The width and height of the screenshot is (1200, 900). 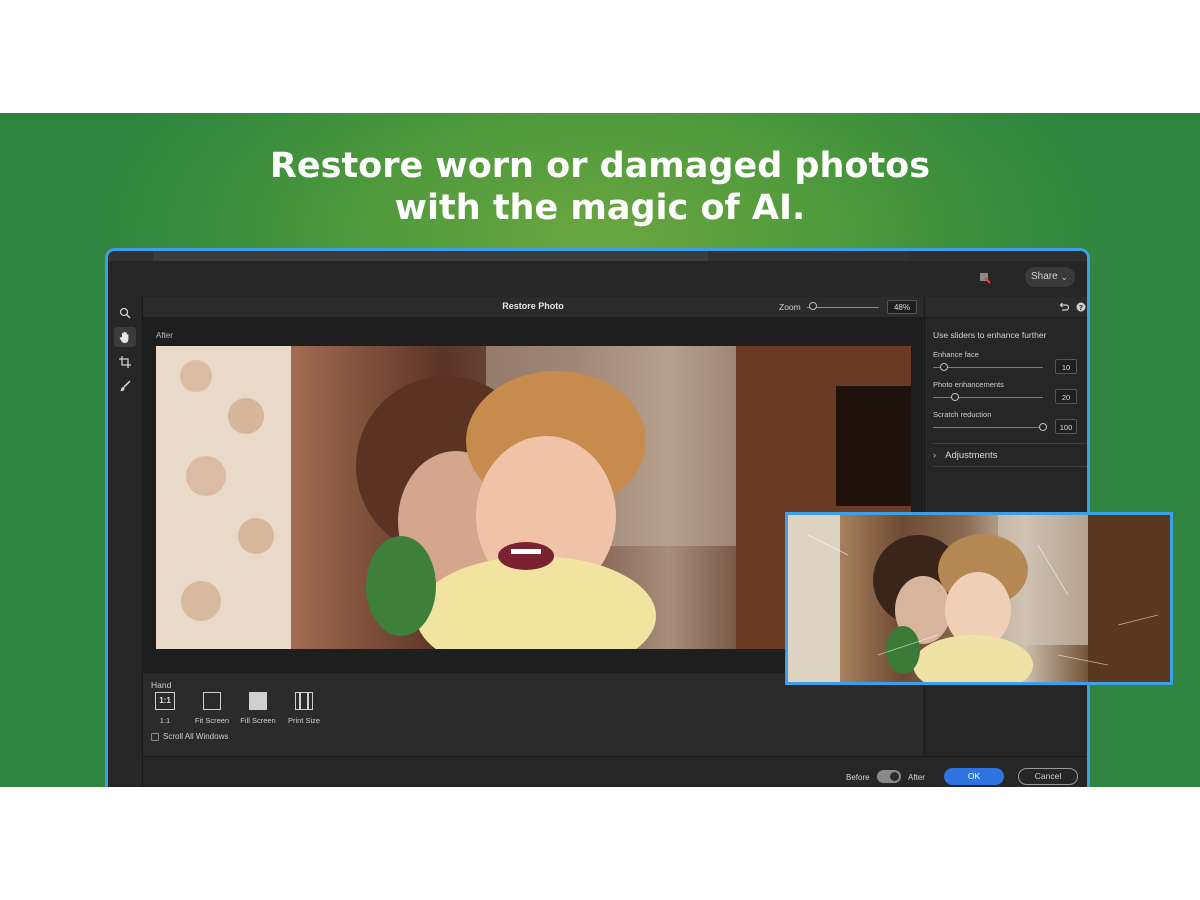 I want to click on adjustments-divider-bottom, so click(x=1010, y=466).